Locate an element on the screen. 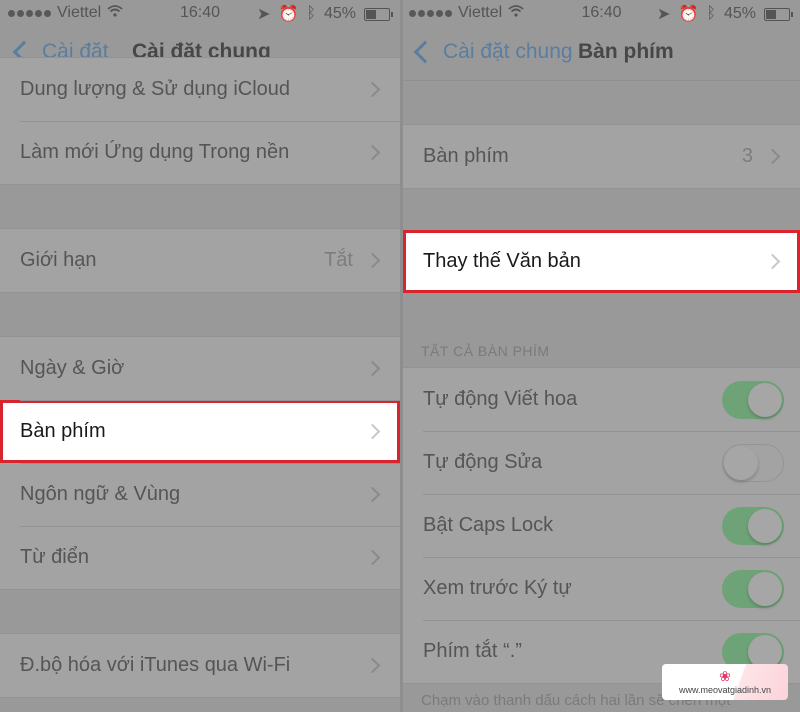 The image size is (800, 712). list-item-keyboard: Bàn phím is located at coordinates (200, 431).